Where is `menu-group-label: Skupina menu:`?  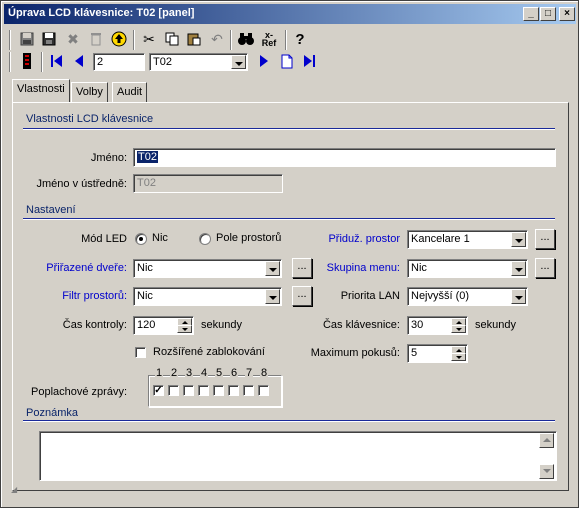 menu-group-label: Skupina menu: is located at coordinates (350, 268).